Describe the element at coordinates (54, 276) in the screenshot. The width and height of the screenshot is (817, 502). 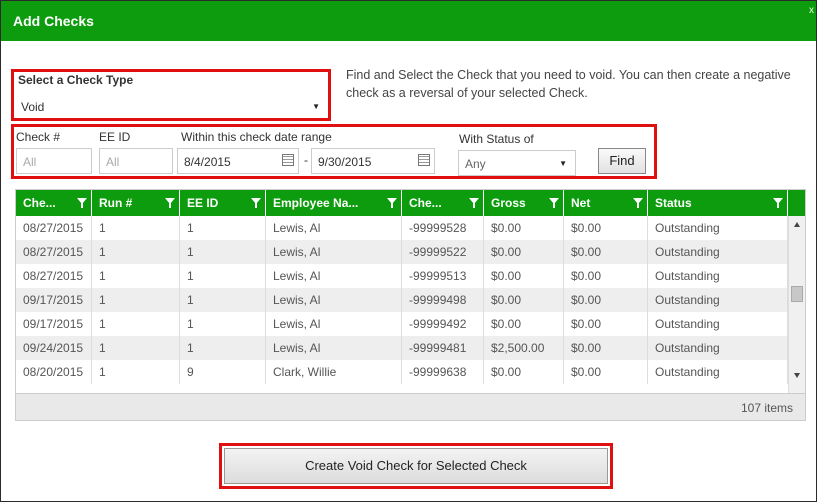
I see `cell-check-date: 08/27/2015` at that location.